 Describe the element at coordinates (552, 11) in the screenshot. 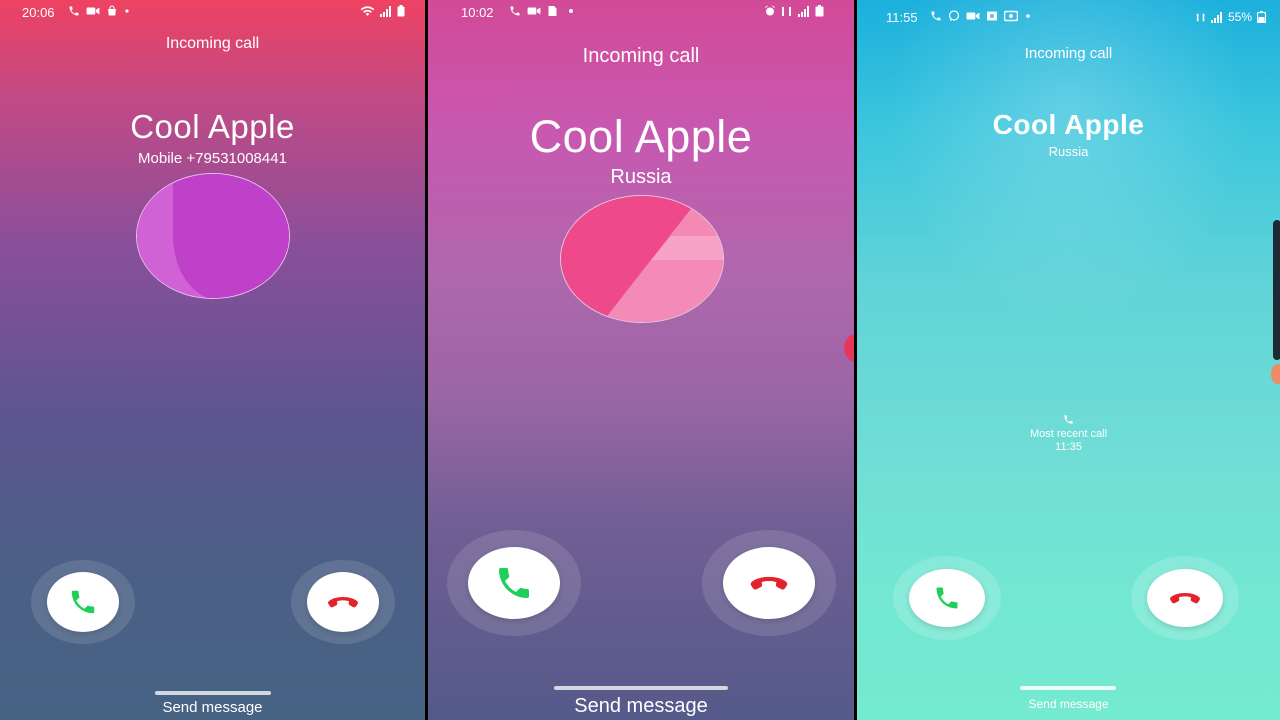

I see `sim-status-icon` at that location.